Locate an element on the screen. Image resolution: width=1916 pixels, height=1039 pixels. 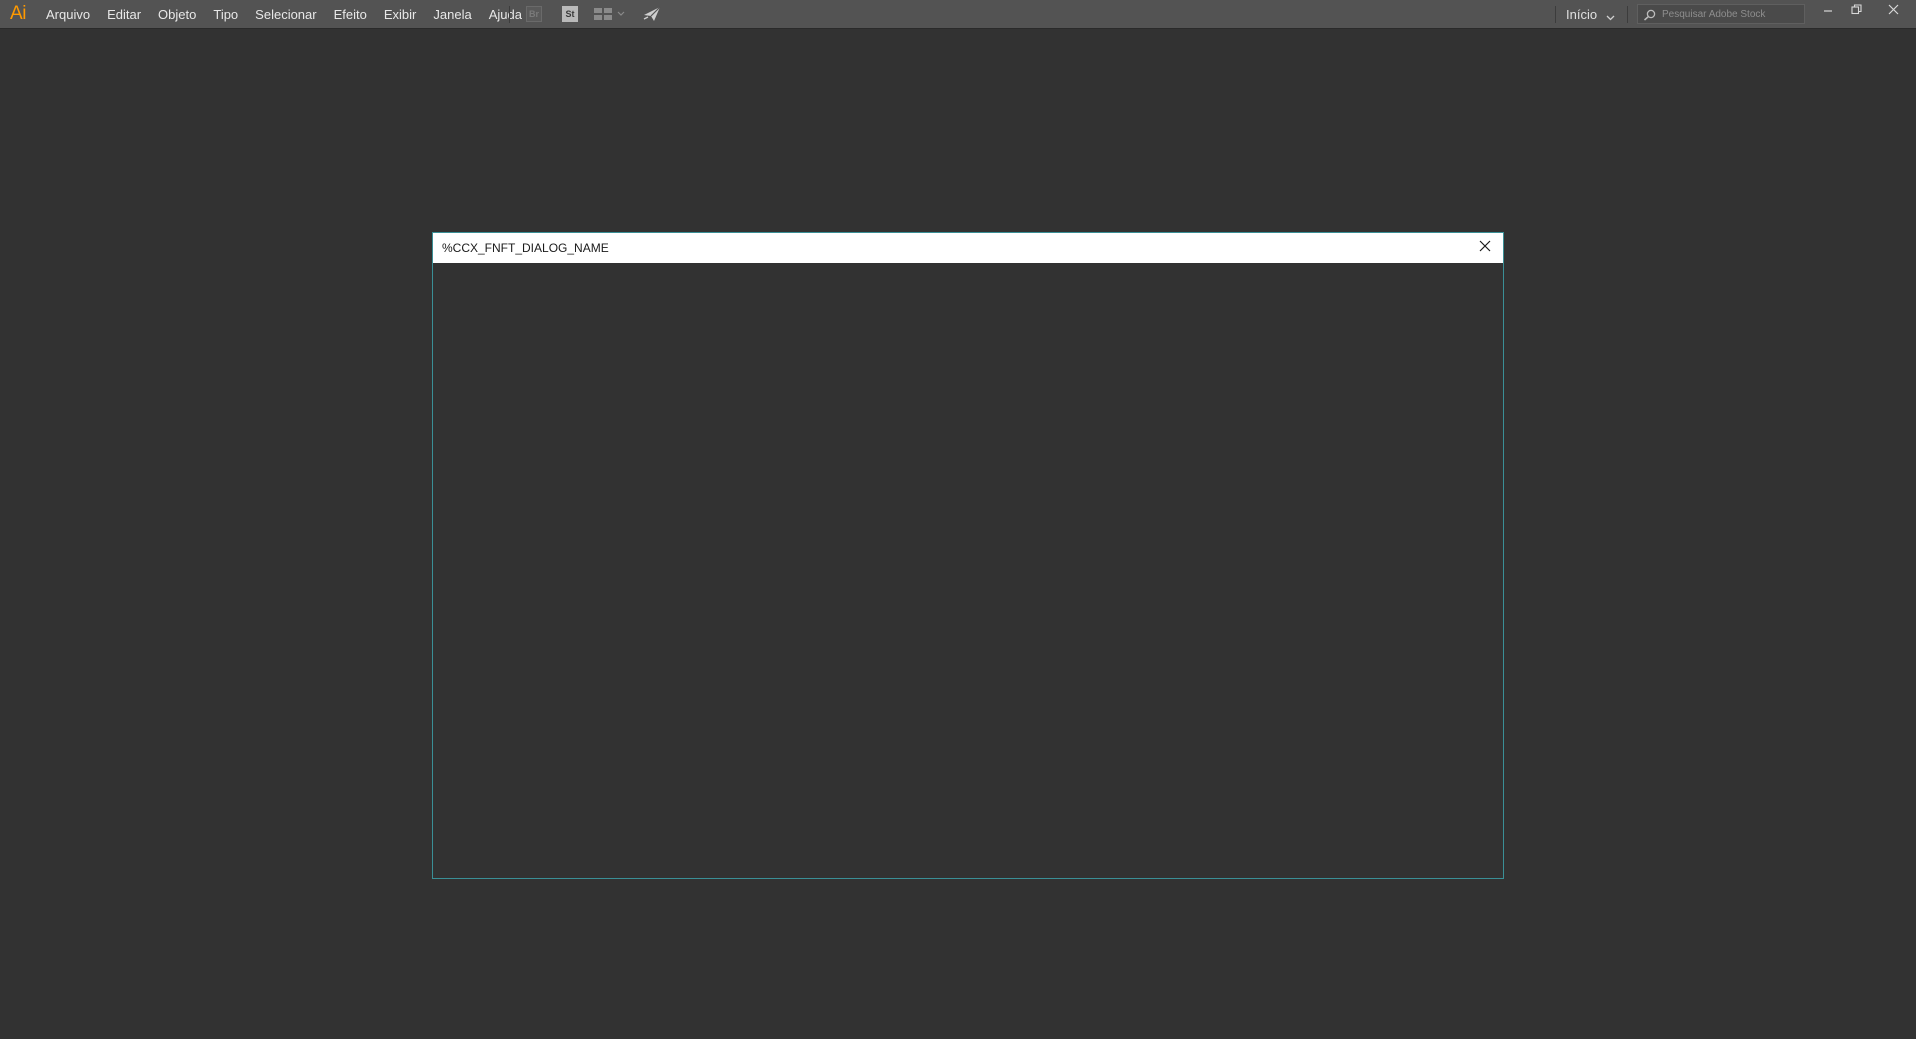
restore-button is located at coordinates (1856, 11).